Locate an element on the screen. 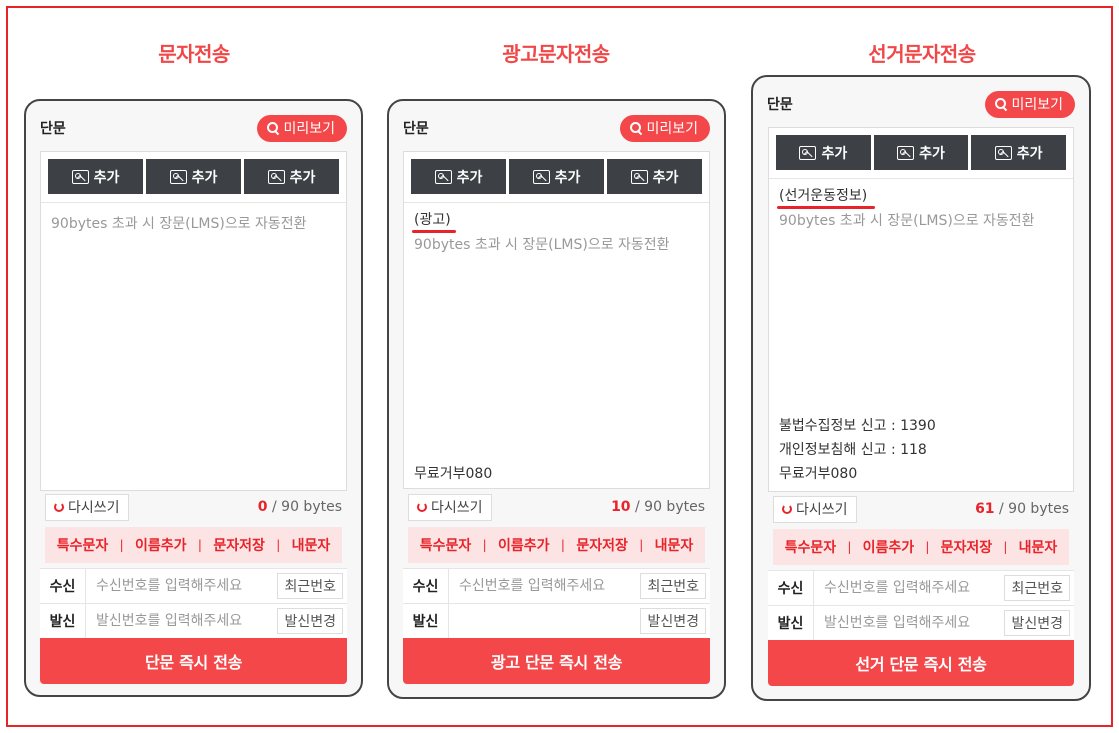 Image resolution: width=1119 pixels, height=733 pixels. footer-line-1: 무료거부080 is located at coordinates (453, 474).